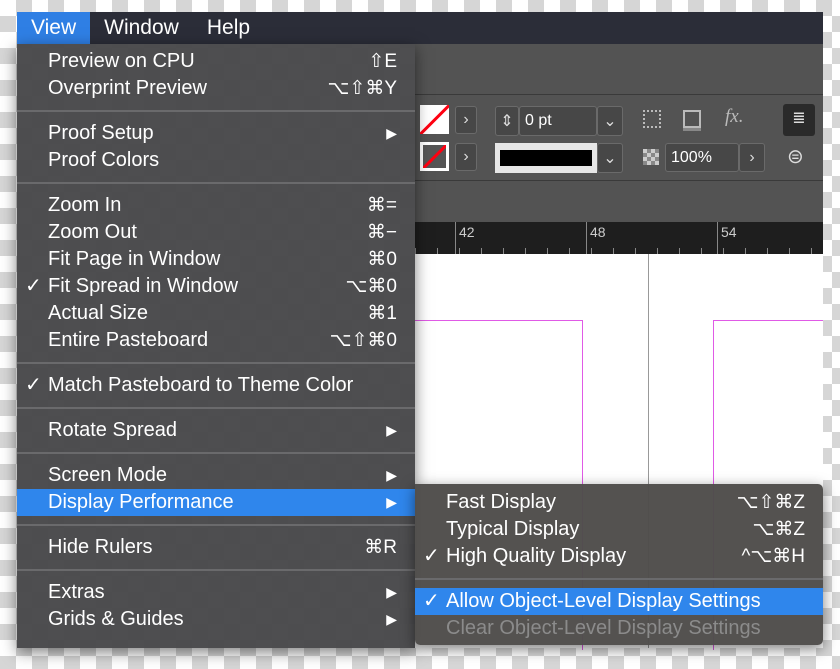 The width and height of the screenshot is (840, 669). Describe the element at coordinates (141, 28) in the screenshot. I see `menu-window: Window` at that location.